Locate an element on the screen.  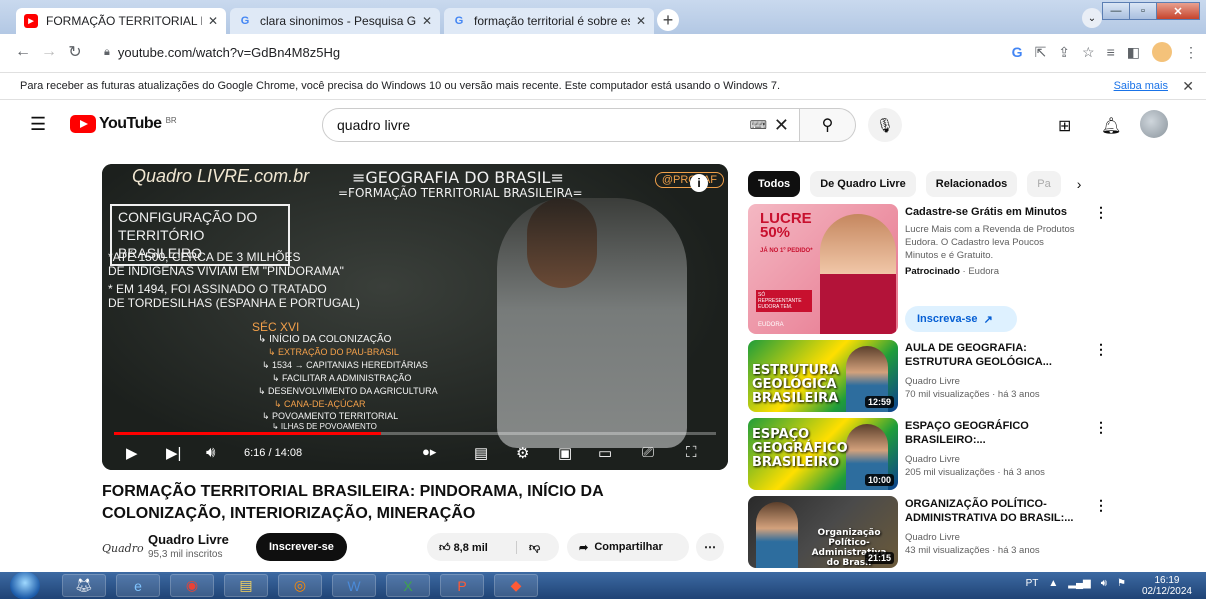
reload-icon: ↻ is located at coordinates (75, 52).